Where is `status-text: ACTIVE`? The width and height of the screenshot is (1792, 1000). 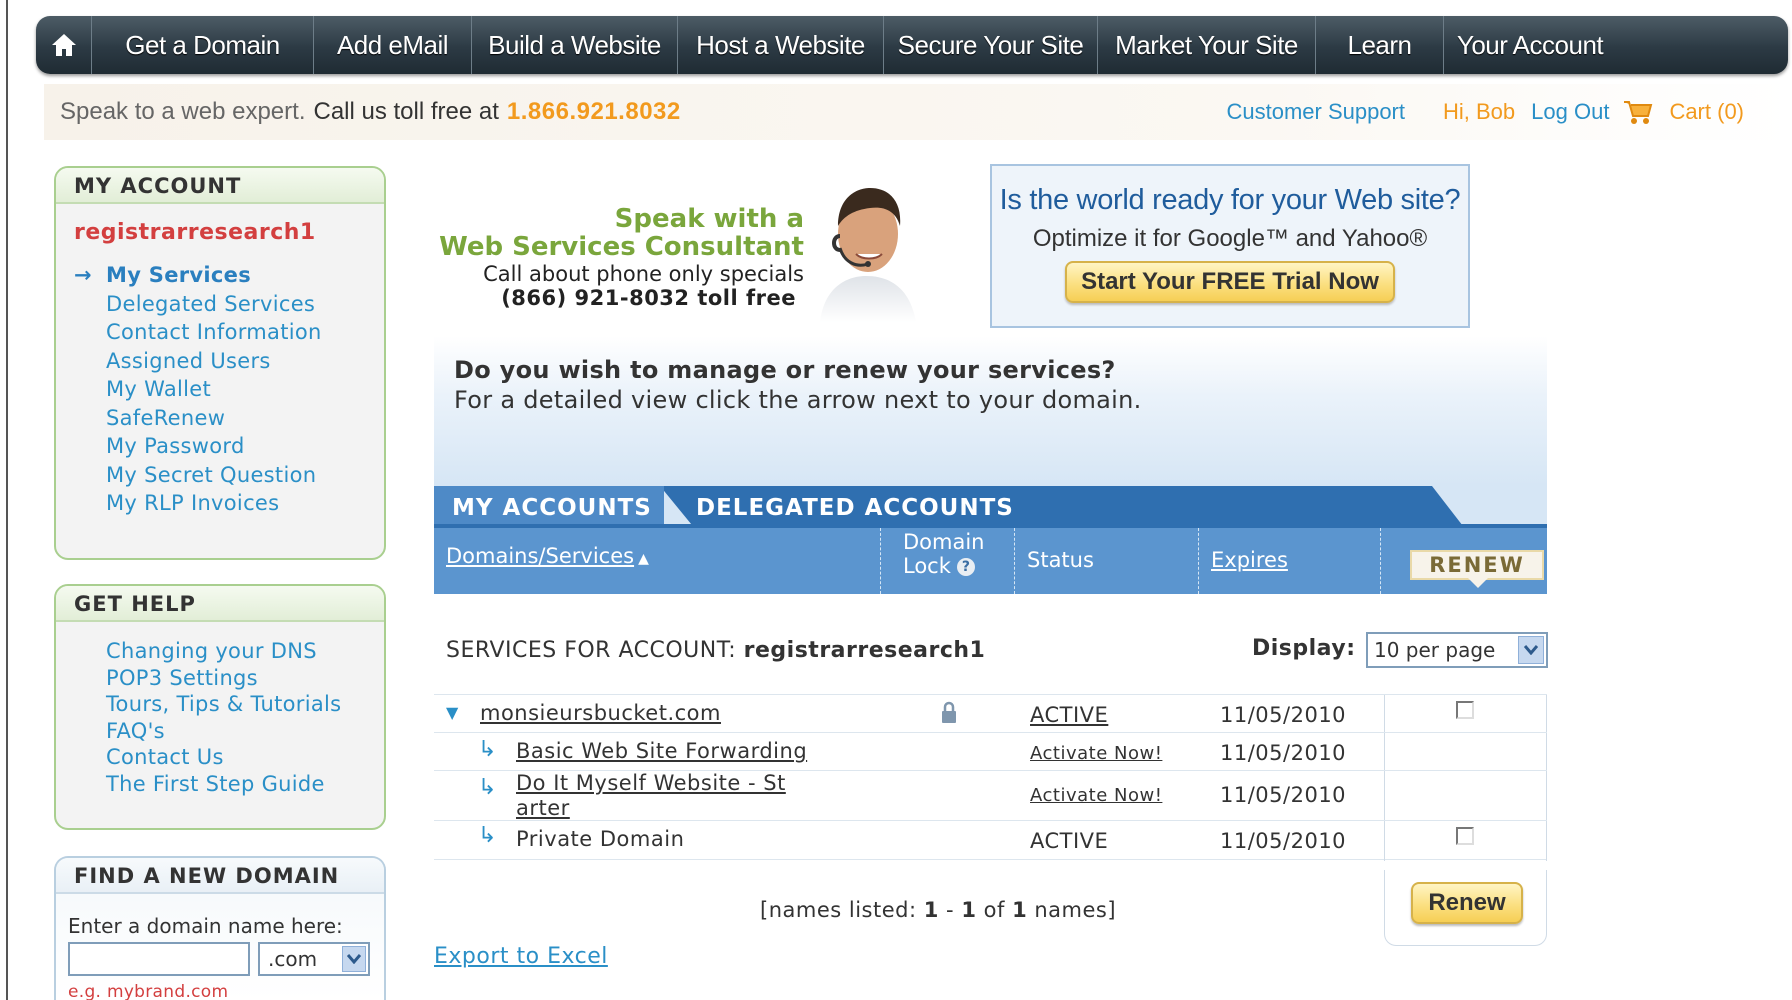 status-text: ACTIVE is located at coordinates (1069, 841).